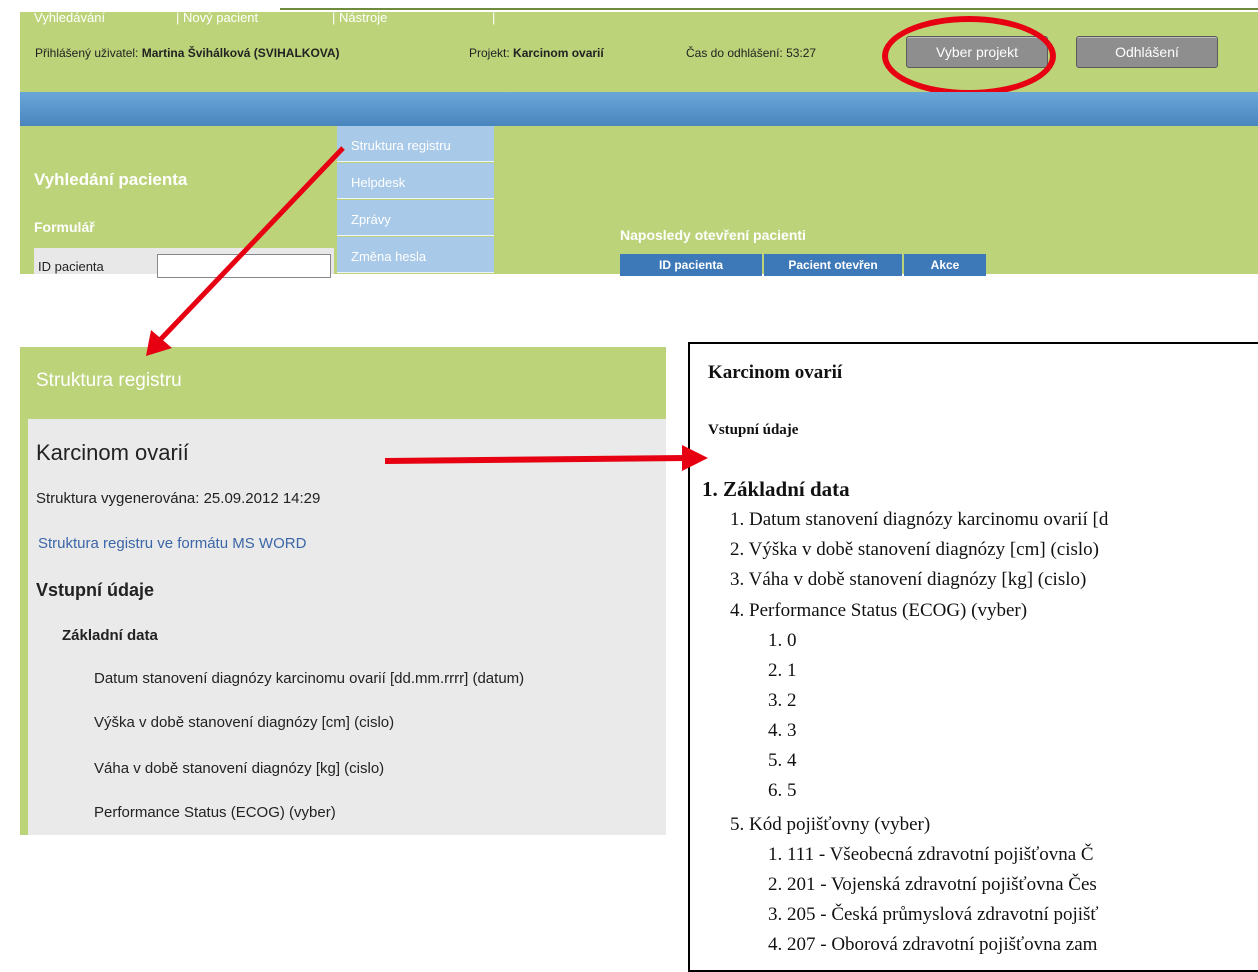 The width and height of the screenshot is (1258, 972). What do you see at coordinates (535, 459) in the screenshot?
I see `arrow-to-doc-line` at bounding box center [535, 459].